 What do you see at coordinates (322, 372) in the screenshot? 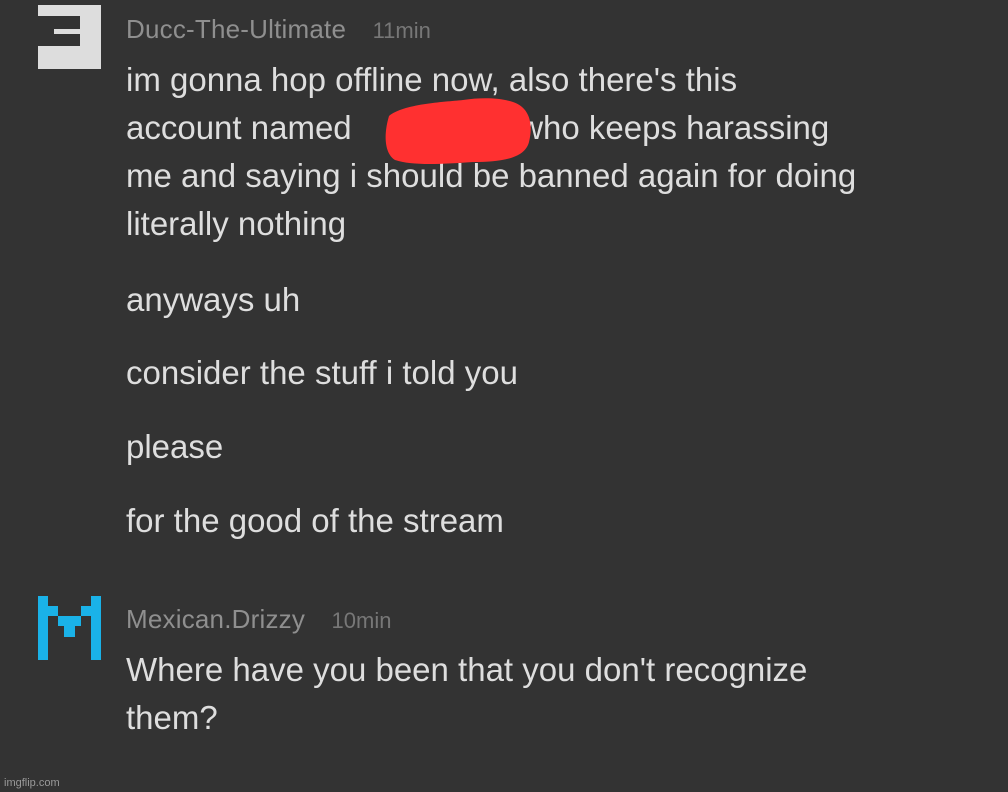
I see `comment-followup: consider the stuff i told you` at bounding box center [322, 372].